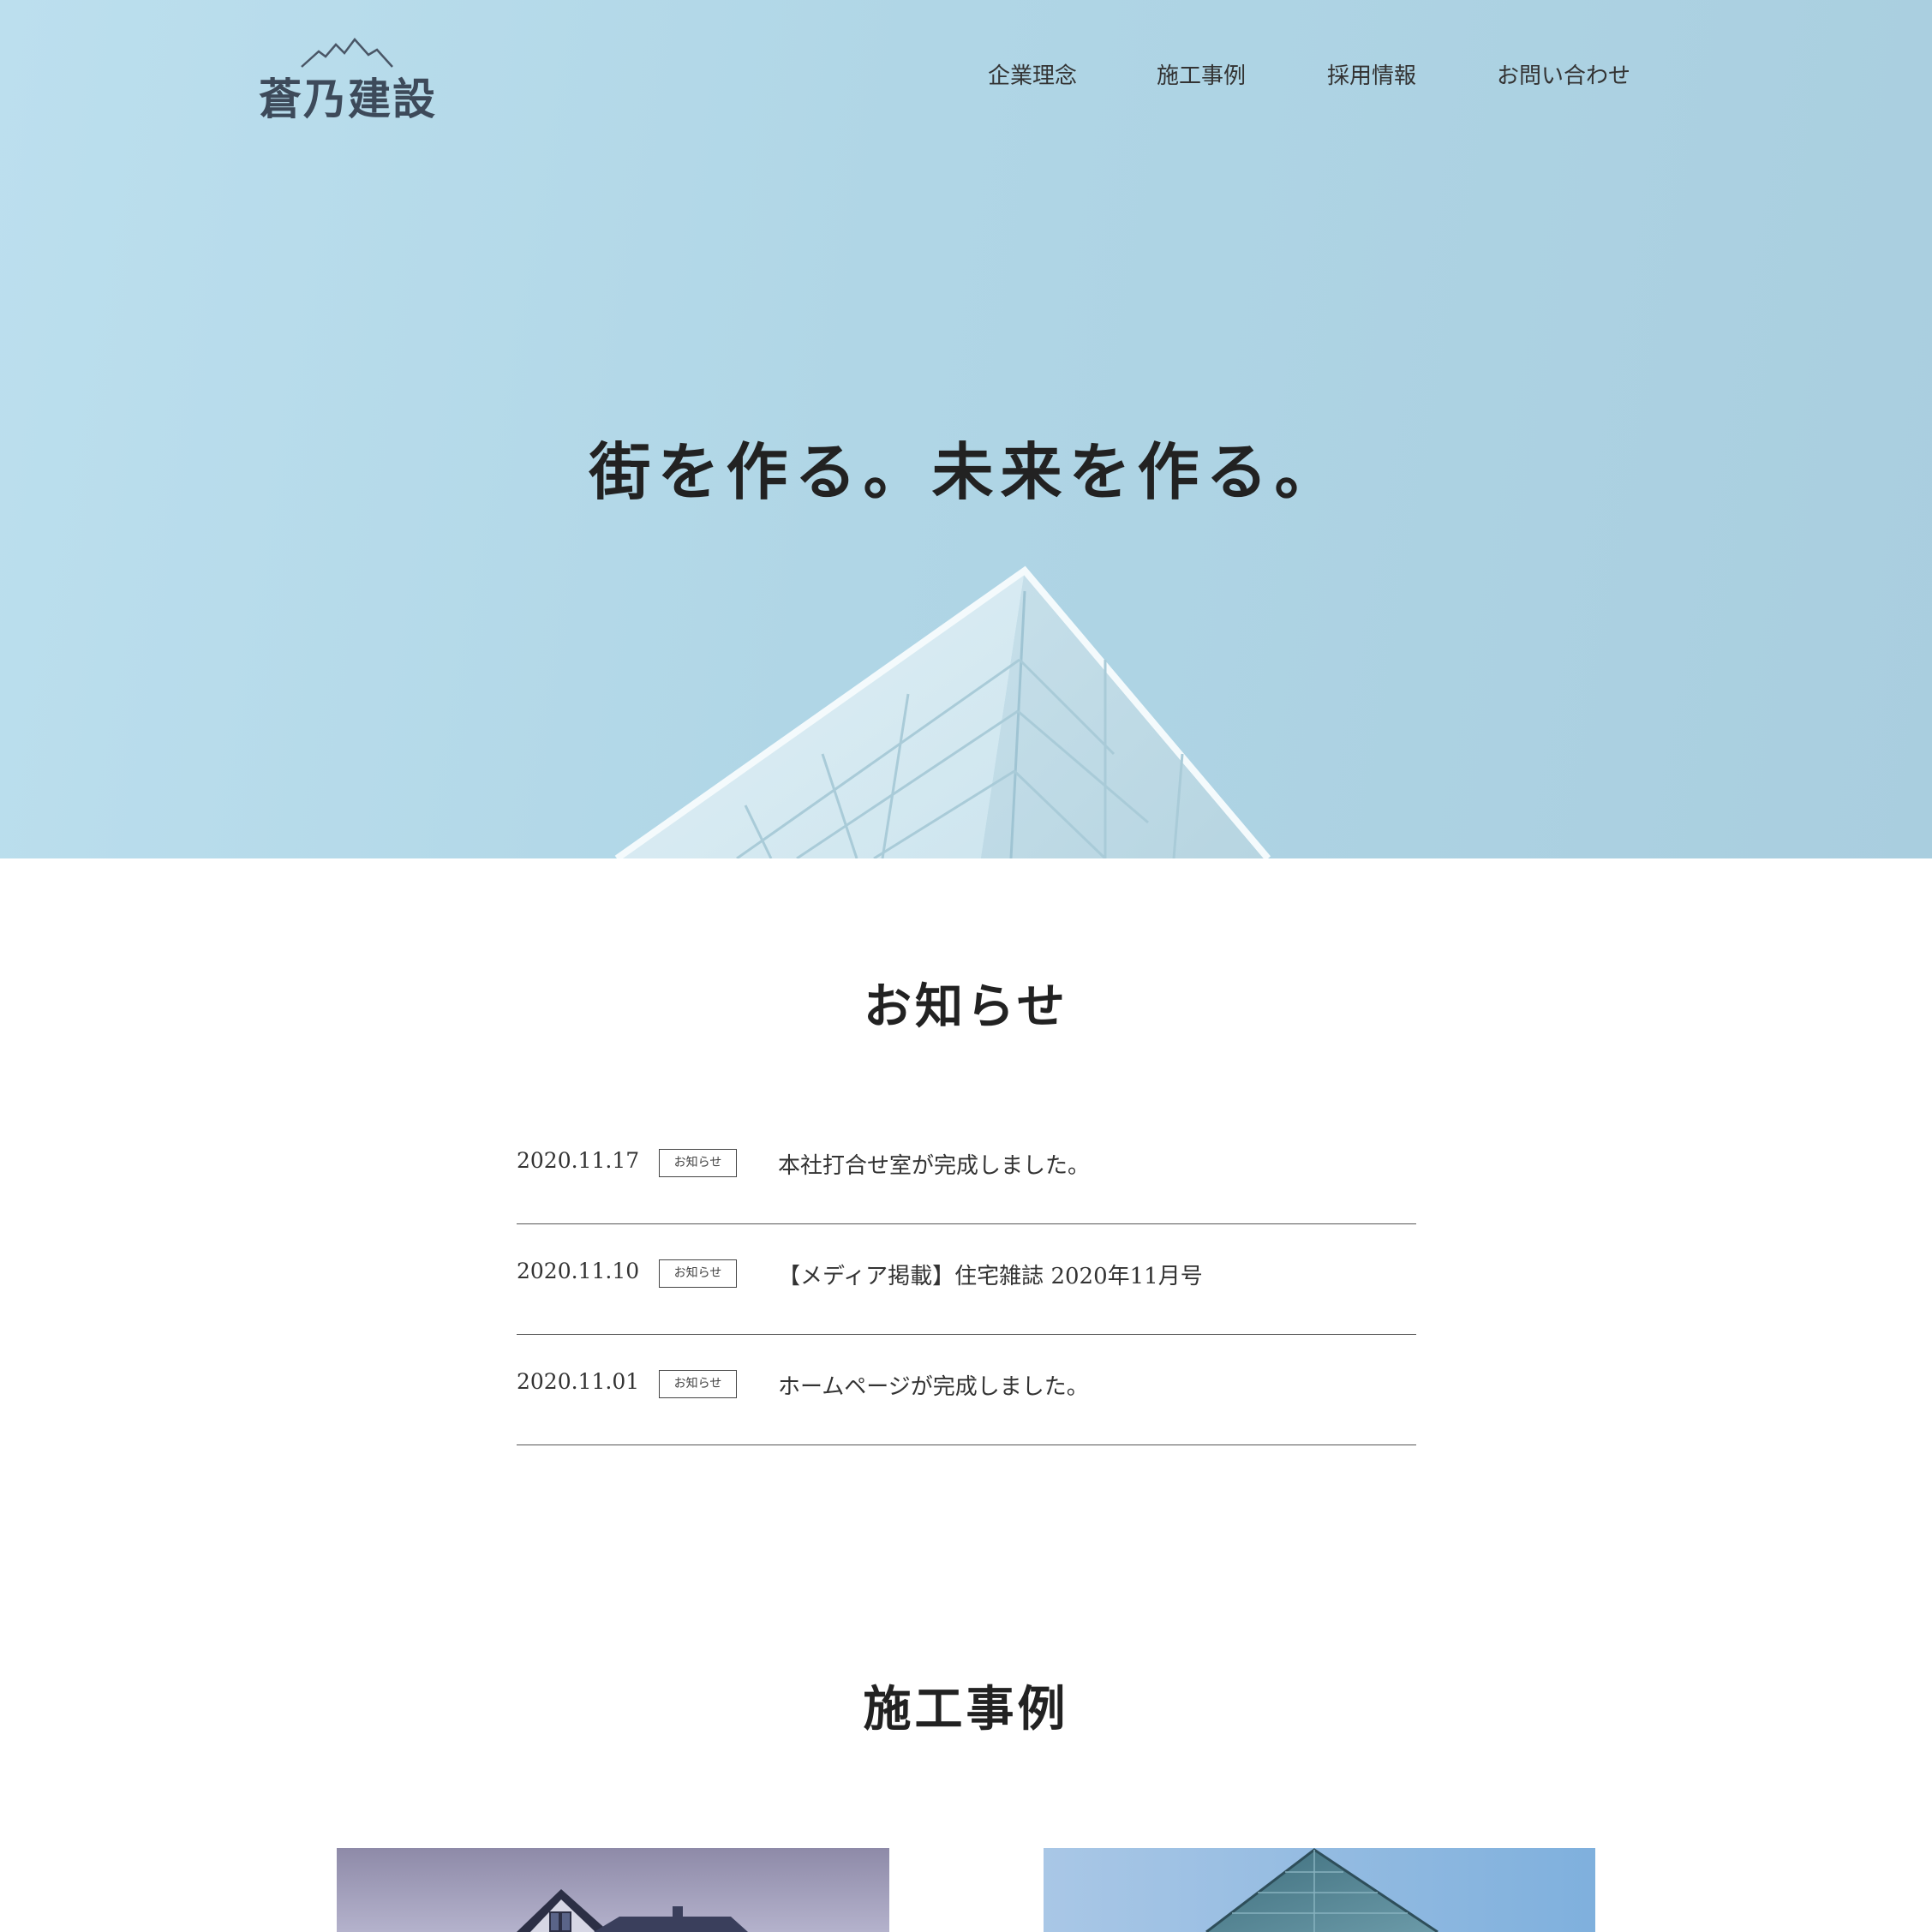  I want to click on nav-item-contact: お問い合わせ, so click(1563, 74).